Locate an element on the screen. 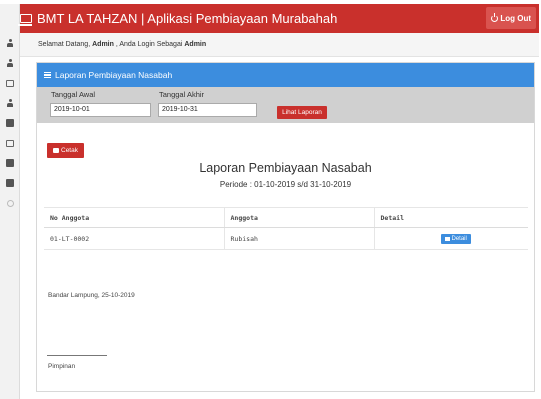 This screenshot has width=541, height=399. print-button: Cetak is located at coordinates (65, 150).